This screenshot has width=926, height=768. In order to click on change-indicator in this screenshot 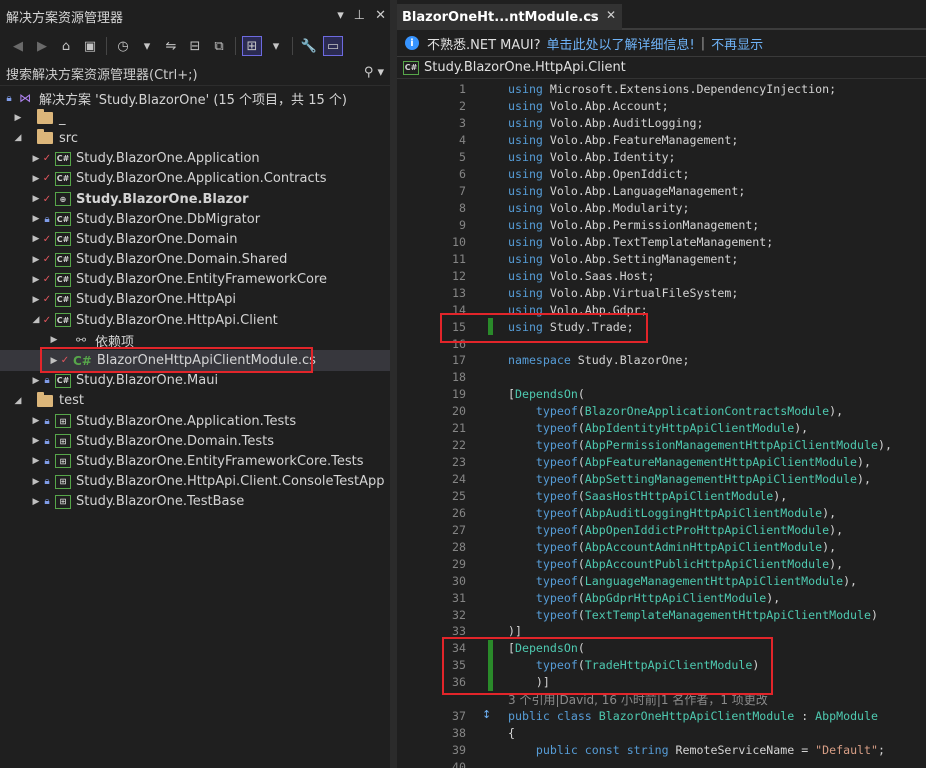, I will do `click(490, 682)`.